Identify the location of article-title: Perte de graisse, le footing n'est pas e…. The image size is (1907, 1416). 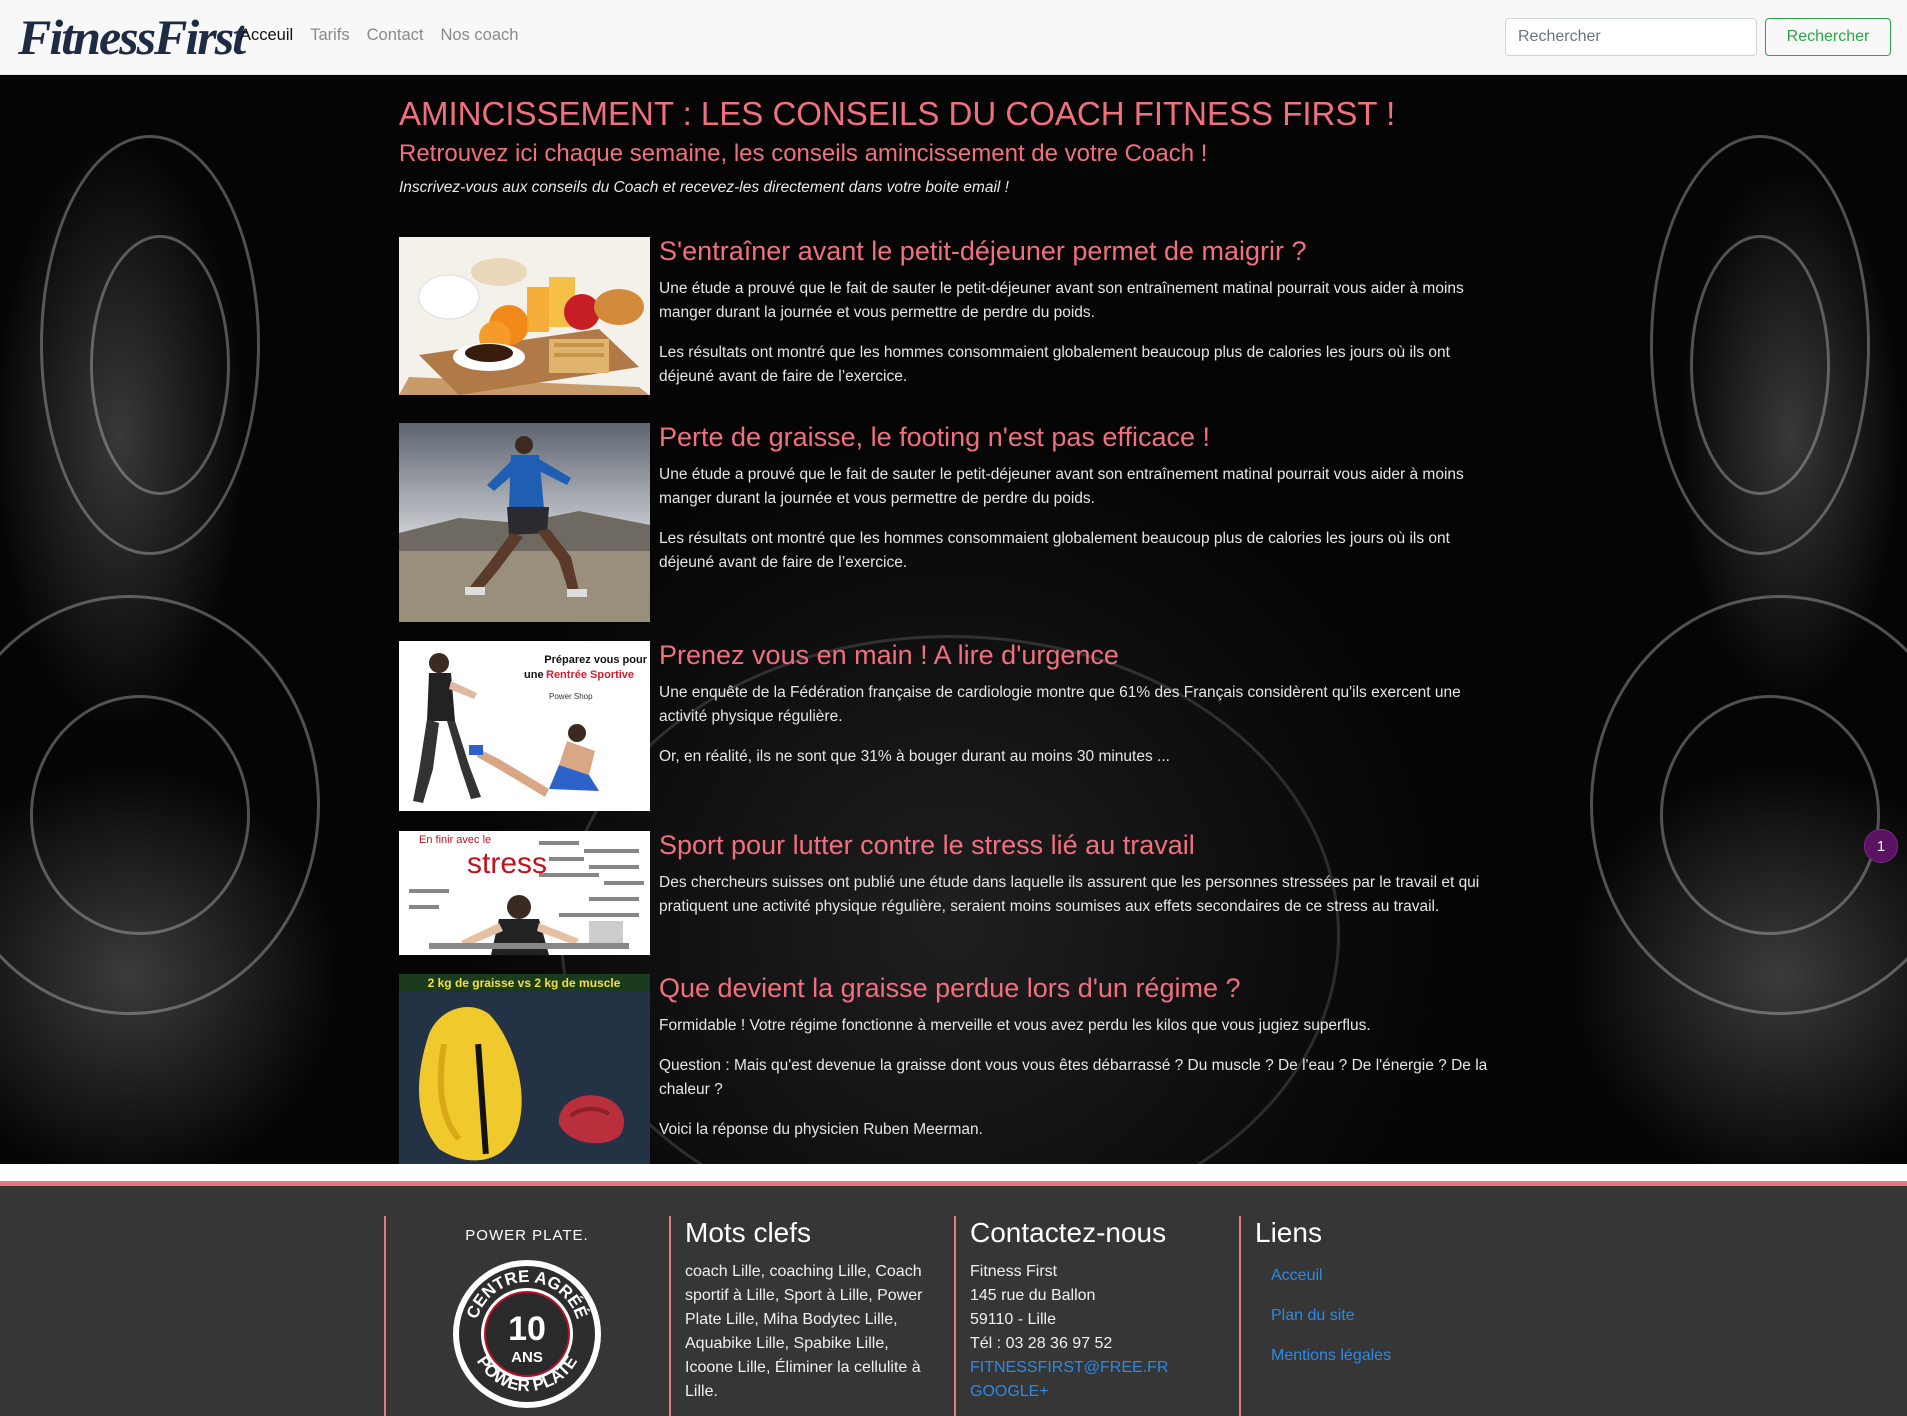
(1083, 437).